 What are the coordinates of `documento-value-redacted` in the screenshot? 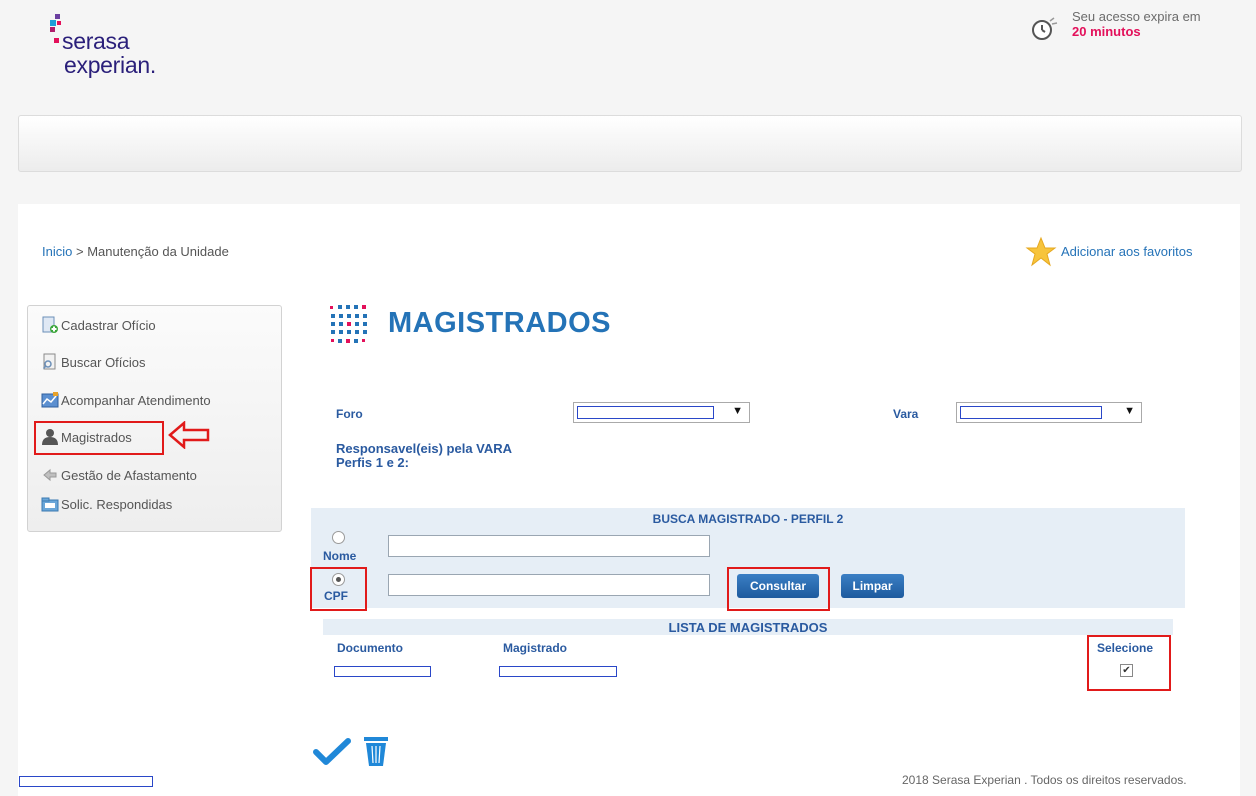 It's located at (382, 671).